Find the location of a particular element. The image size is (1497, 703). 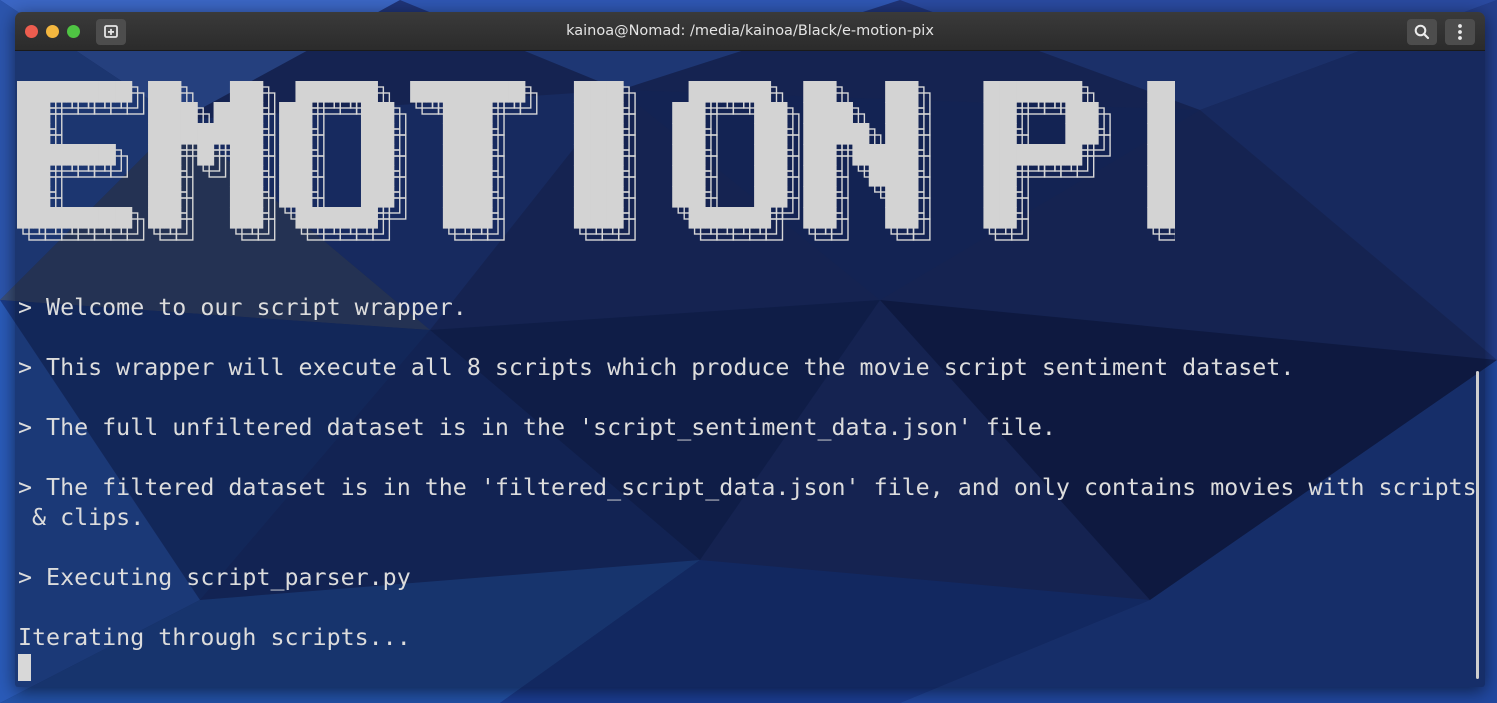

minimize-button is located at coordinates (52, 31).